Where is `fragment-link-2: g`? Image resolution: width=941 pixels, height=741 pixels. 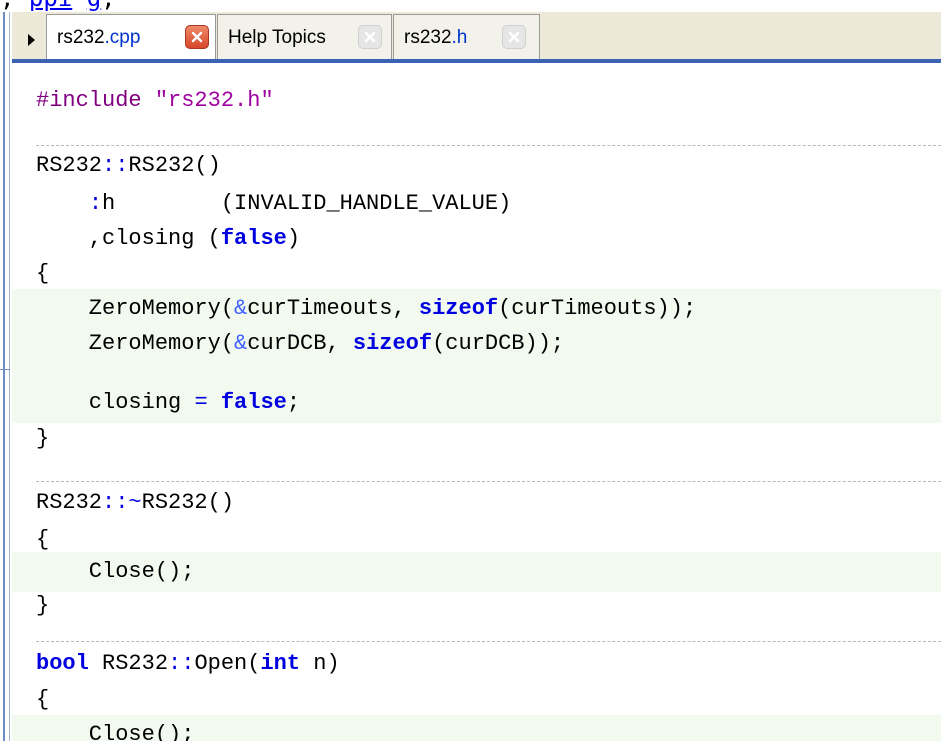 fragment-link-2: g is located at coordinates (94, 6).